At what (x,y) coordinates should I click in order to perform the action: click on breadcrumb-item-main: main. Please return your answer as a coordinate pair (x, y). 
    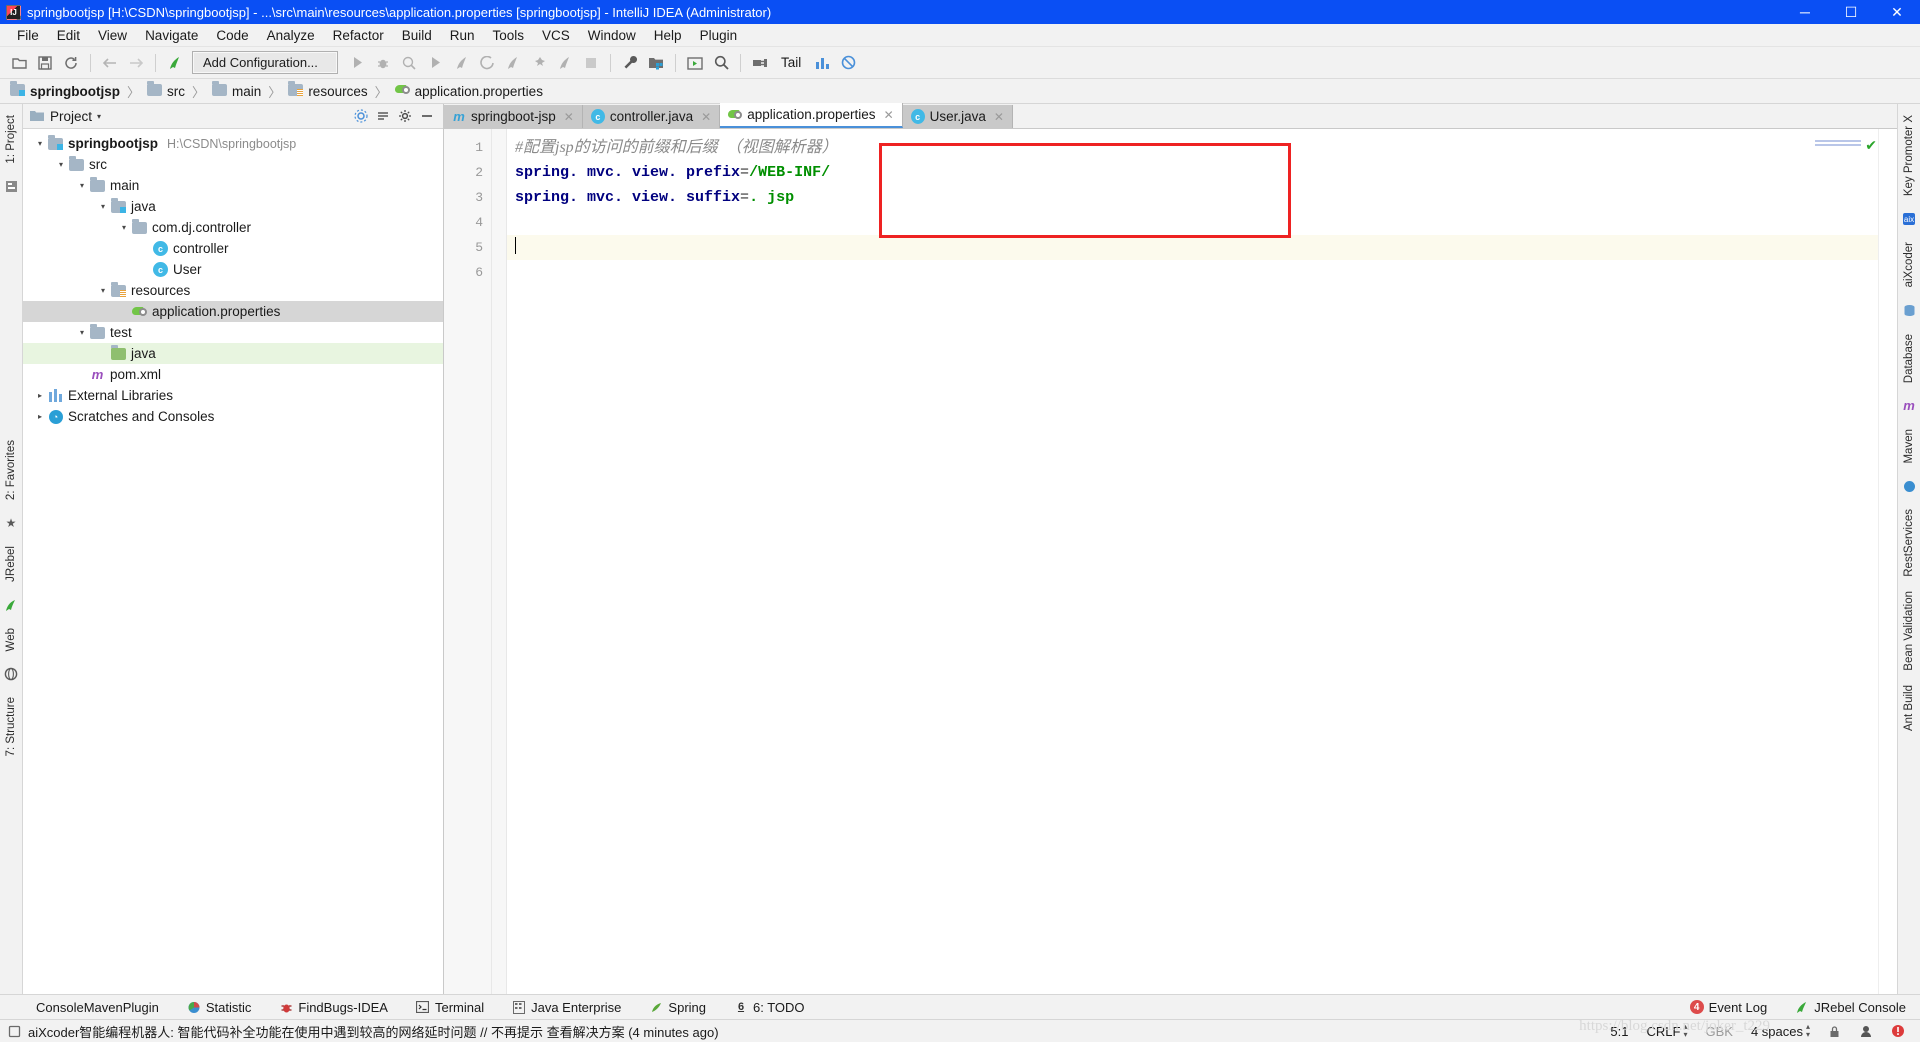
    Looking at the image, I should click on (236, 89).